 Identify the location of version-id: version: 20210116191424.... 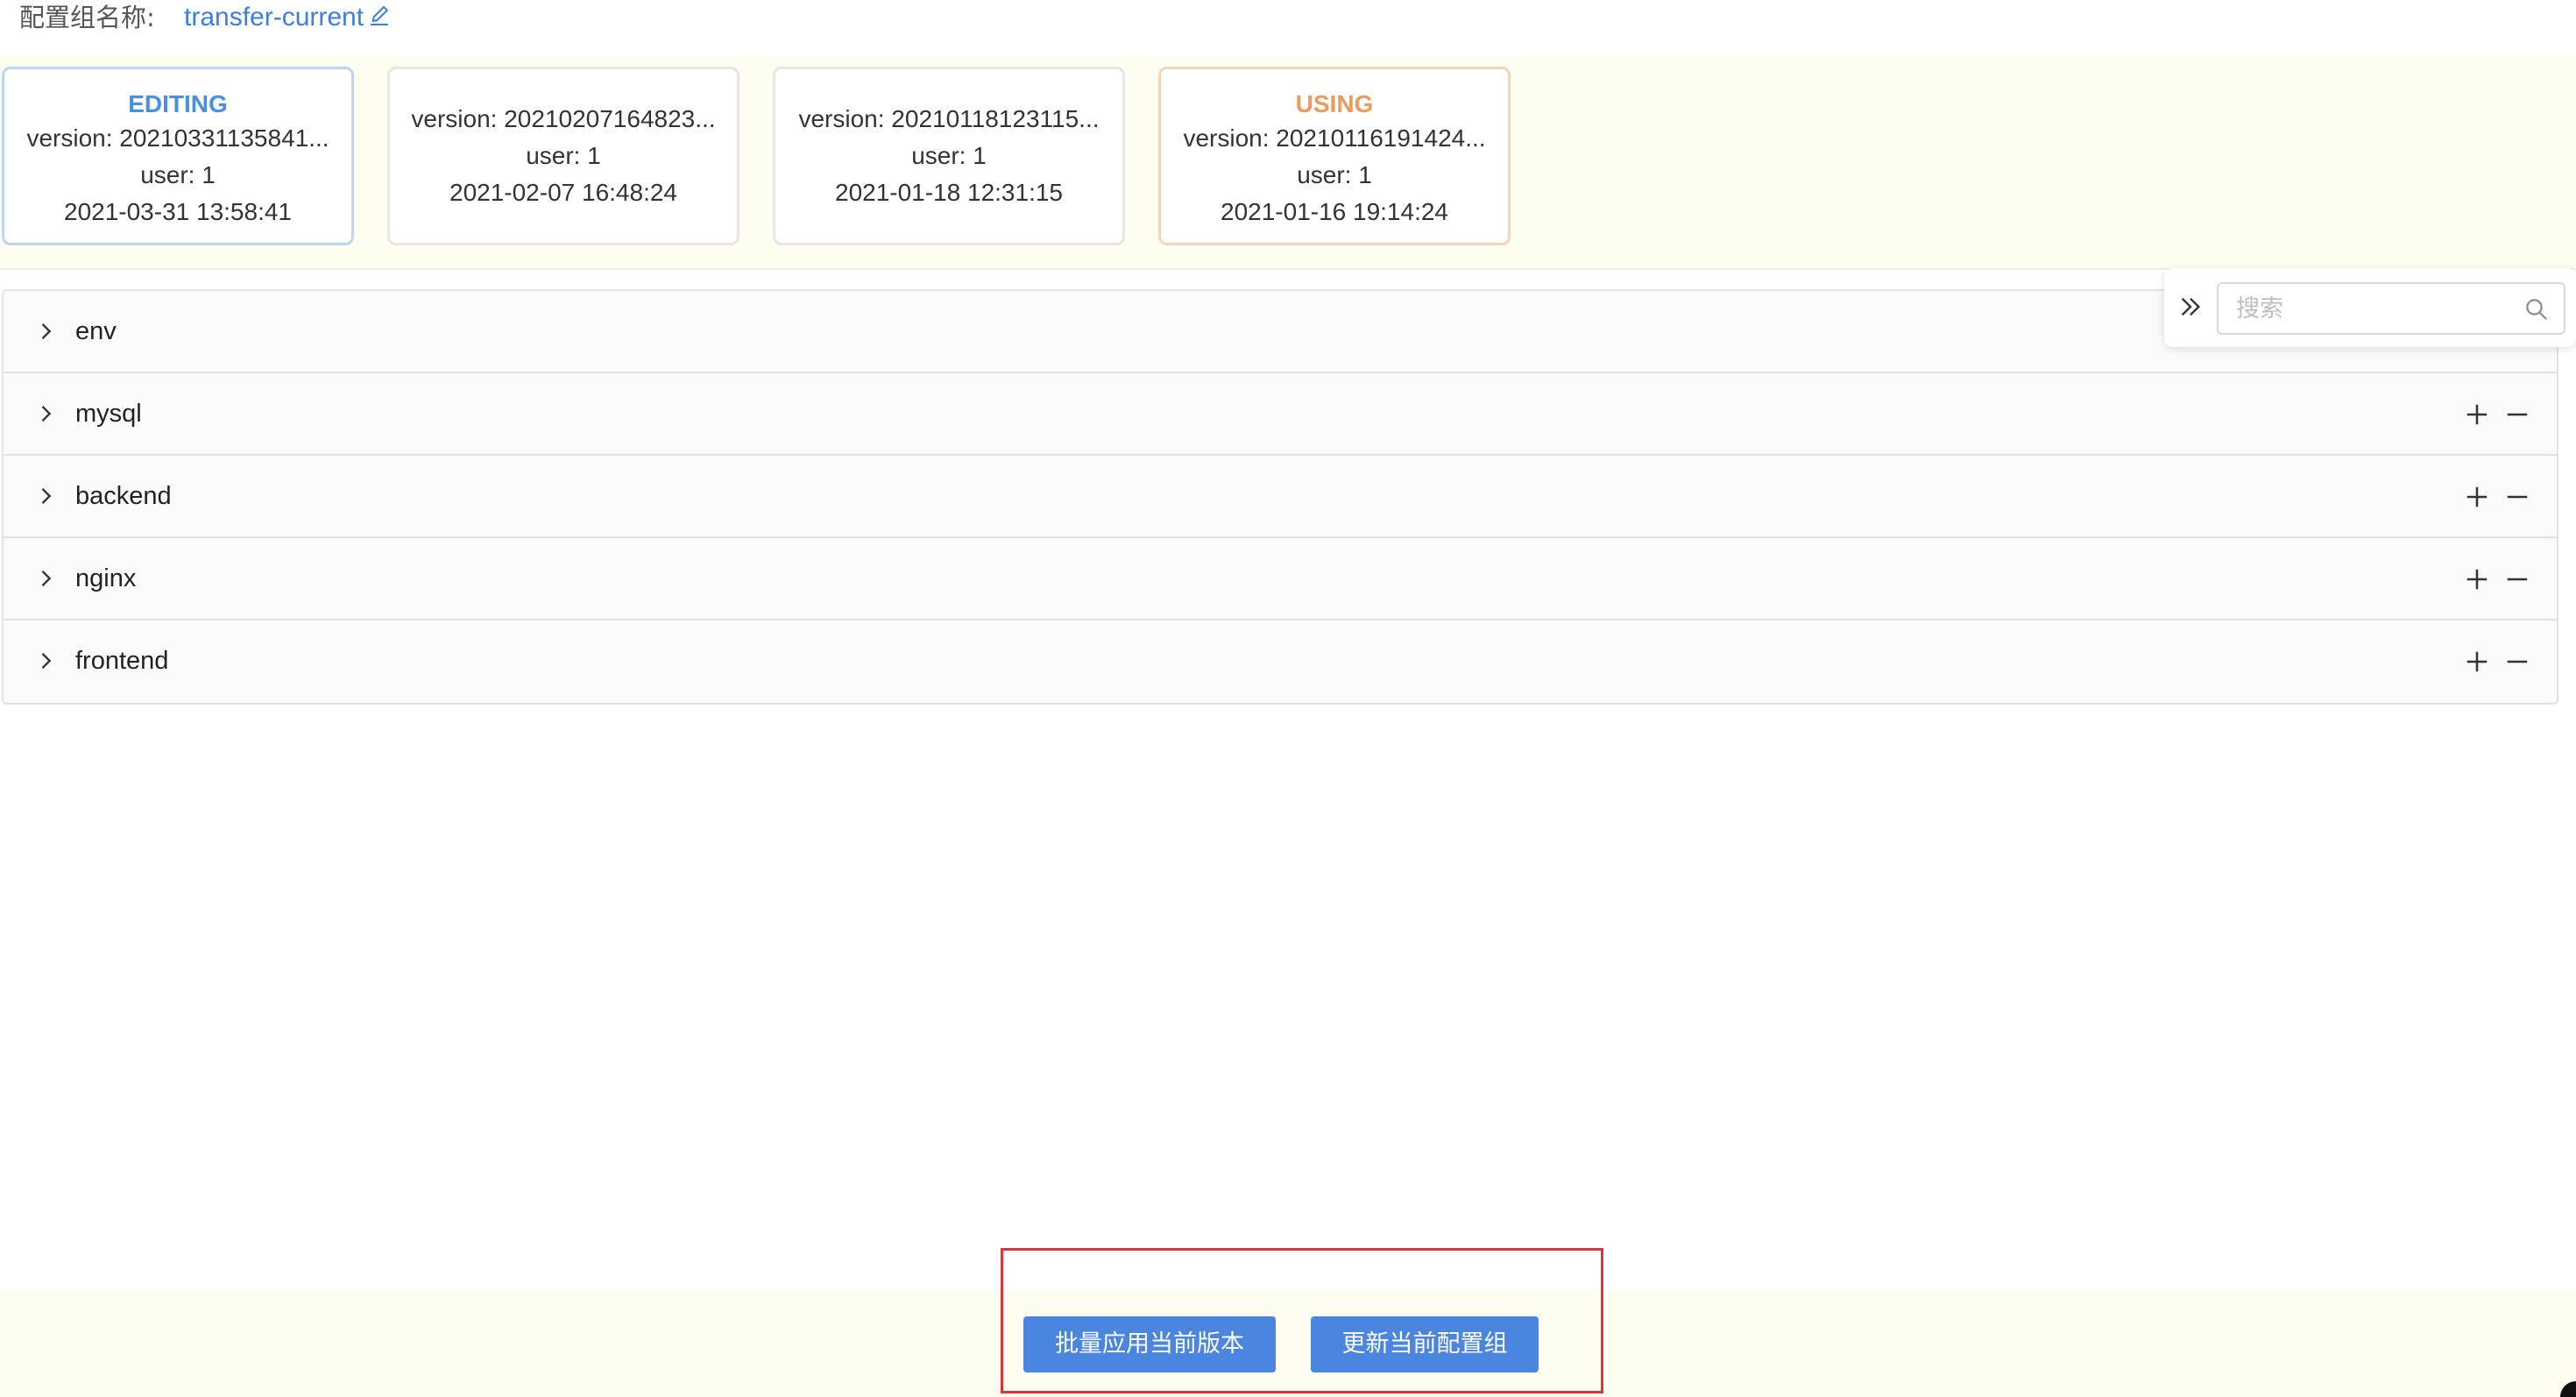
(1334, 138).